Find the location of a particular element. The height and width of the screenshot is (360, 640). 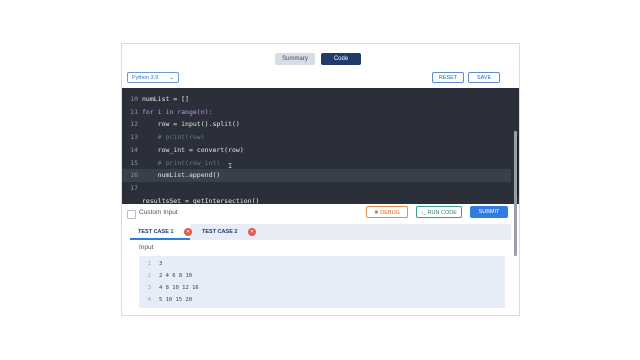

line-number: 16 is located at coordinates (134, 175).